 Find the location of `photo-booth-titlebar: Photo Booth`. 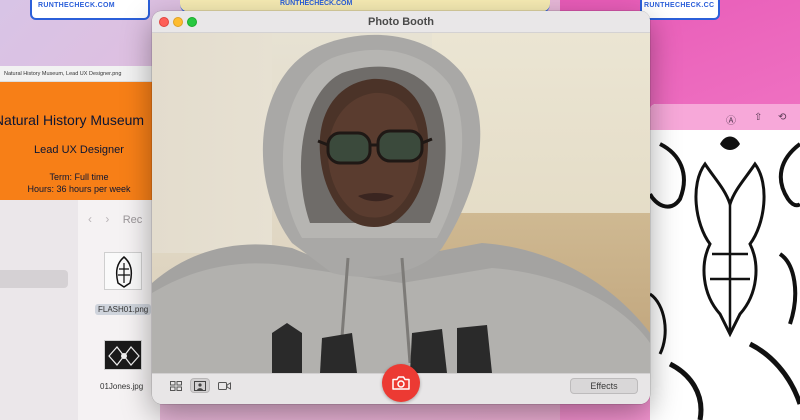

photo-booth-titlebar: Photo Booth is located at coordinates (401, 22).